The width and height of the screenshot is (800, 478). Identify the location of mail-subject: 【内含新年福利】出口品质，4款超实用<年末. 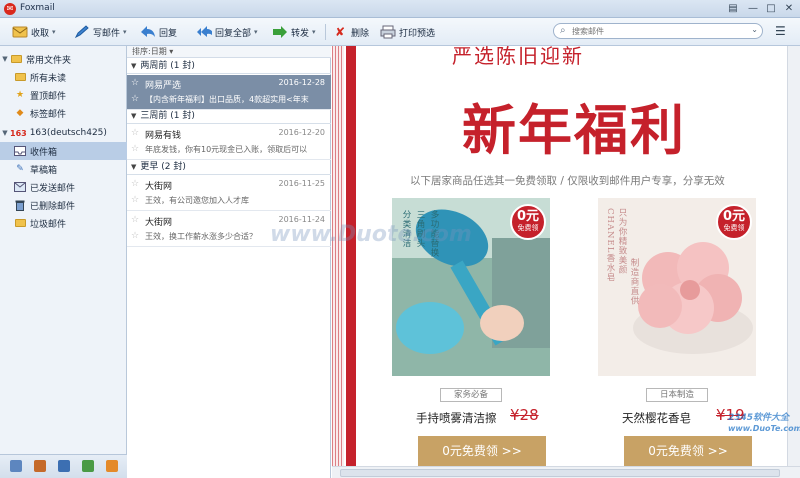
(227, 99).